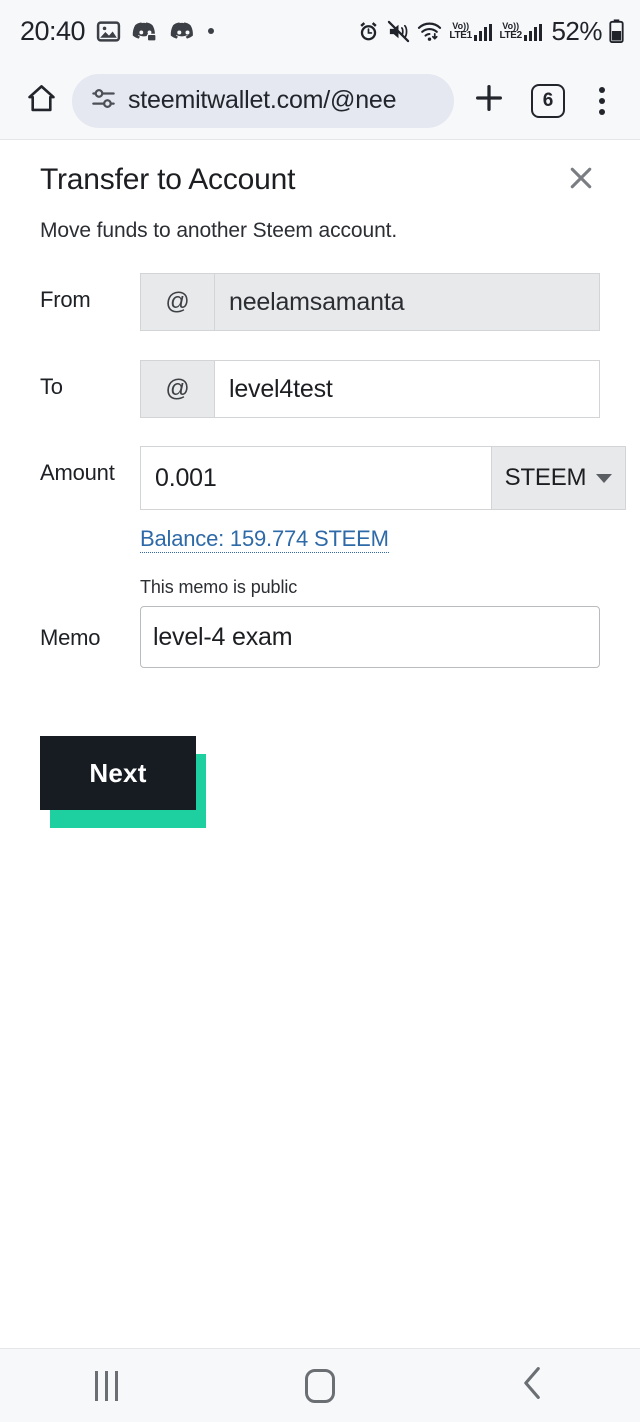  I want to click on tab-switcher-button: 6, so click(548, 100).